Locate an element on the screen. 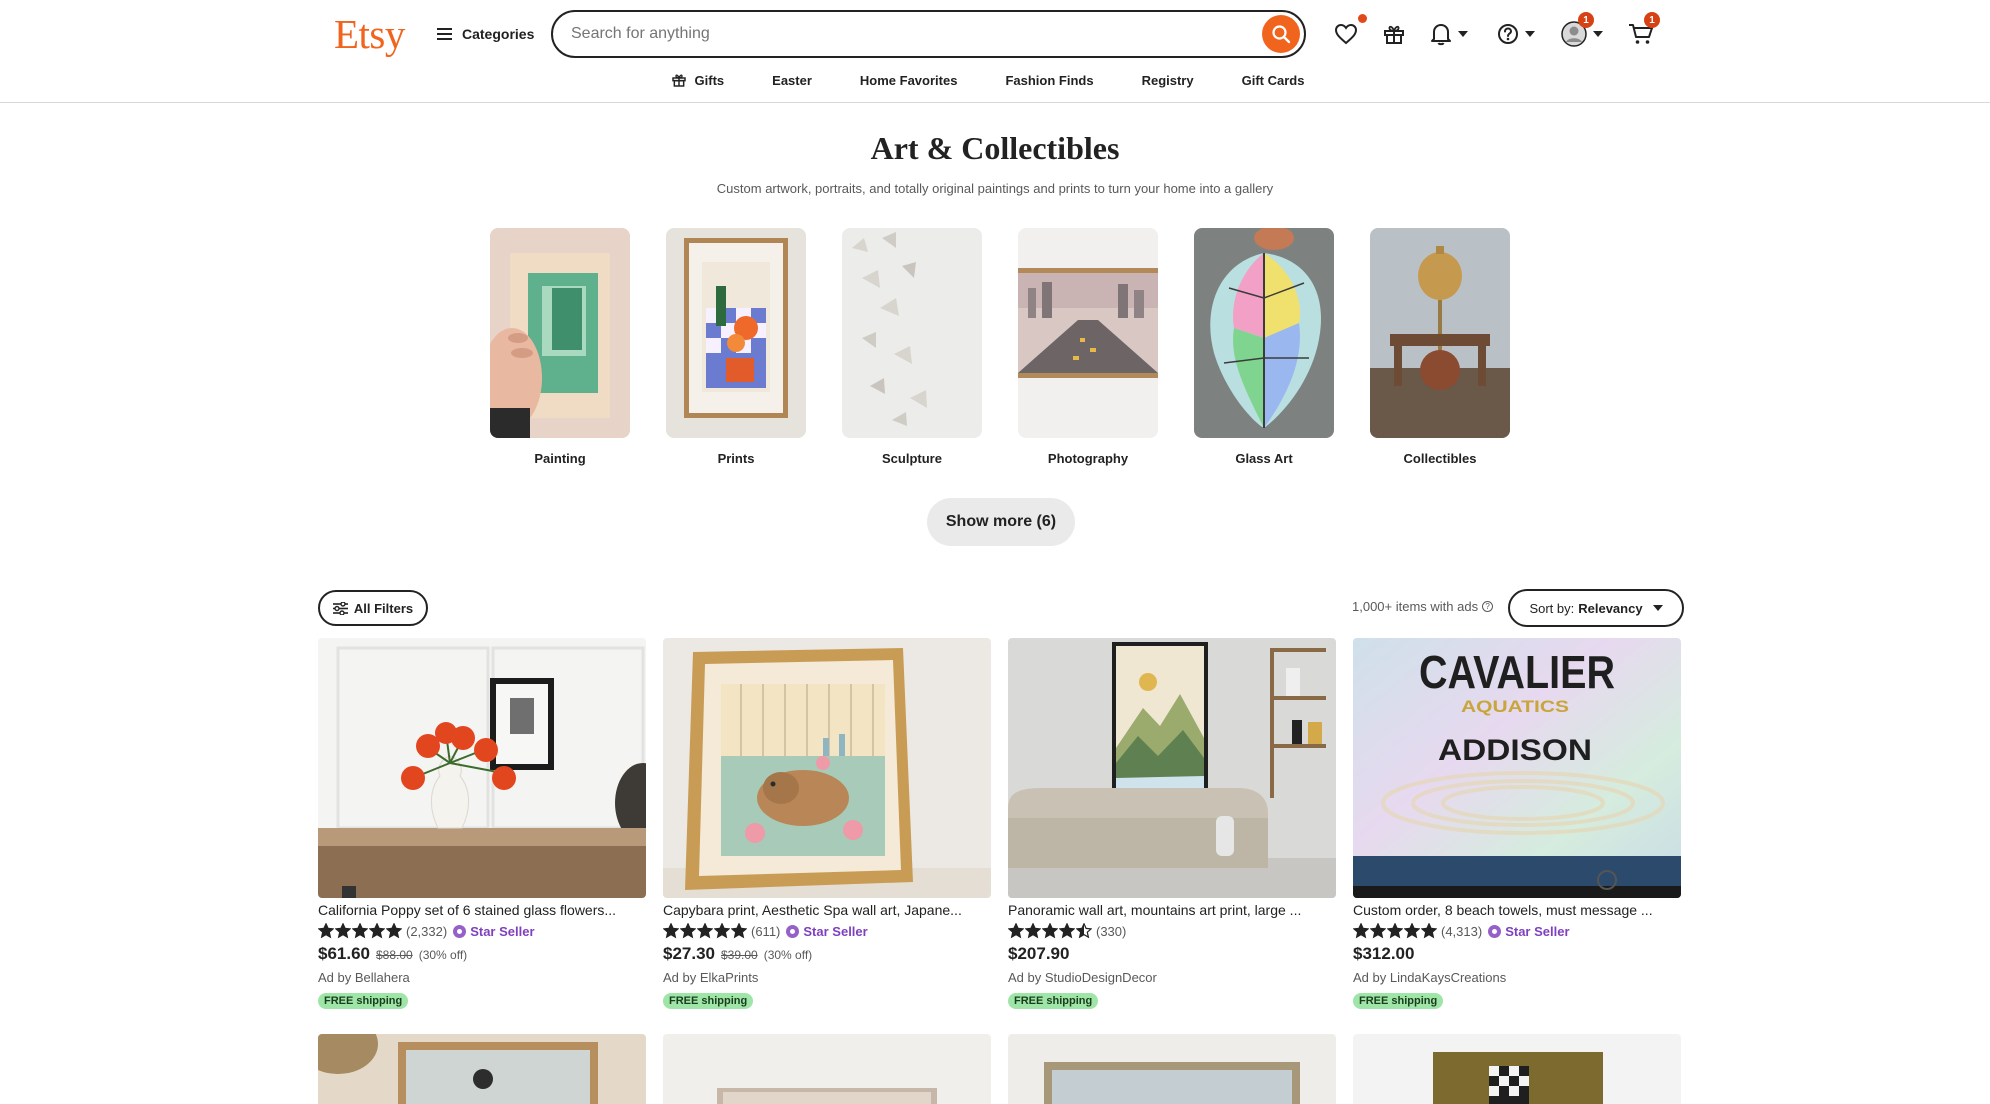 This screenshot has width=1990, height=1104. listing-price: $312.00 is located at coordinates (1517, 954).